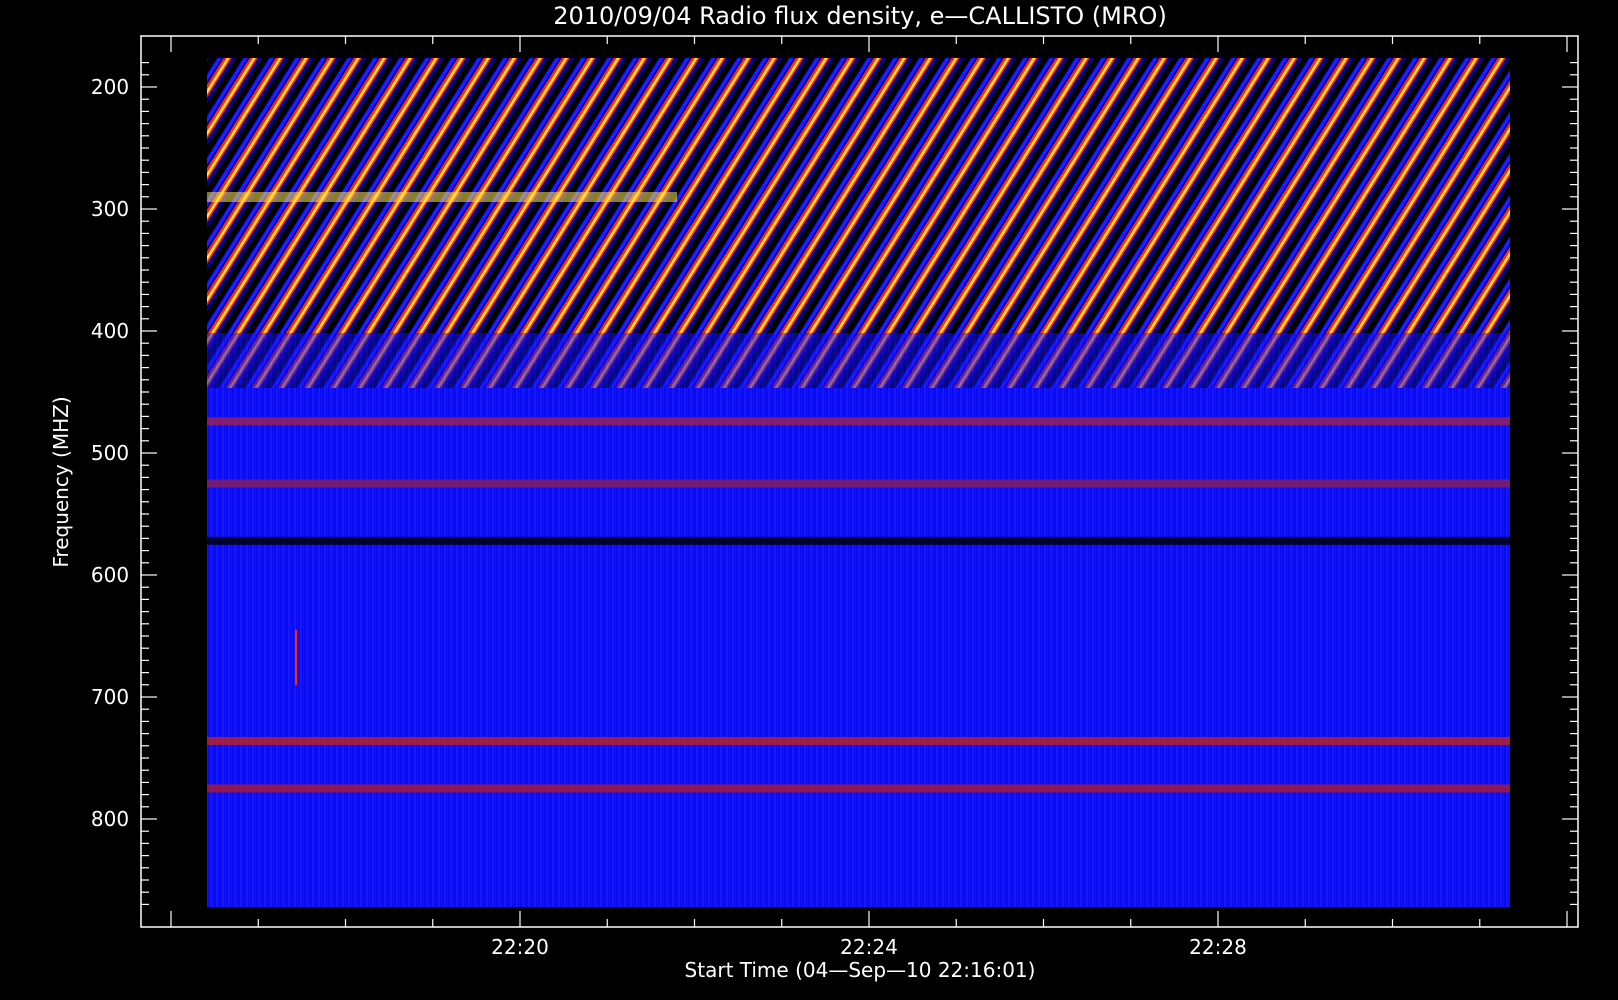 Image resolution: width=1618 pixels, height=1000 pixels. I want to click on burst-marker, so click(296, 657).